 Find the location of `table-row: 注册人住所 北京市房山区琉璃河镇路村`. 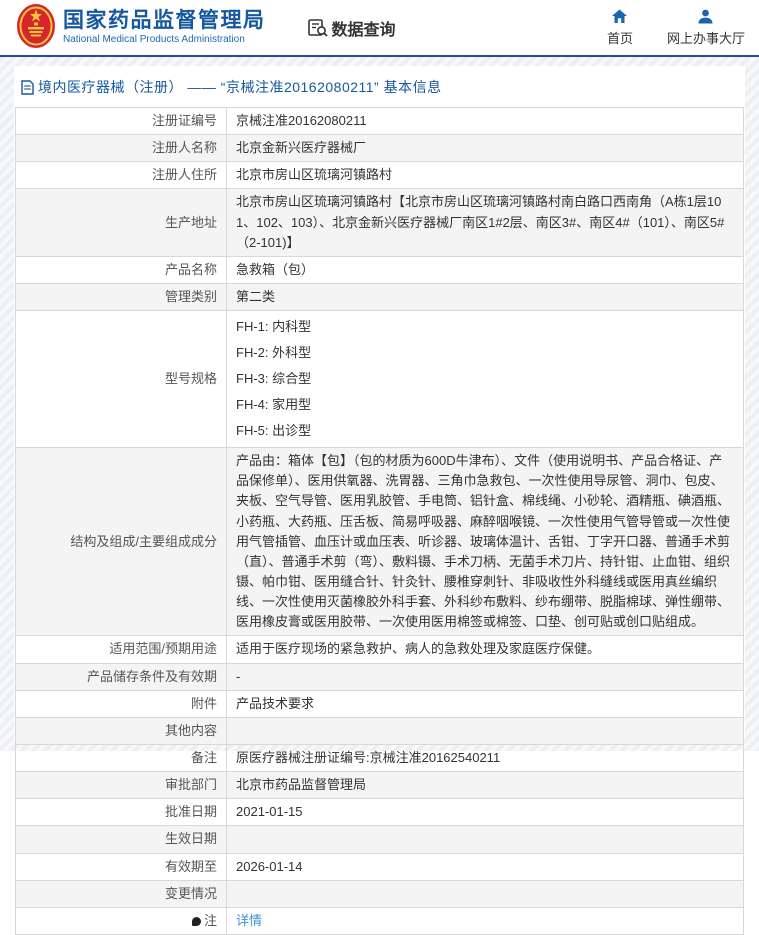

table-row: 注册人住所 北京市房山区琉璃河镇路村 is located at coordinates (379, 175).